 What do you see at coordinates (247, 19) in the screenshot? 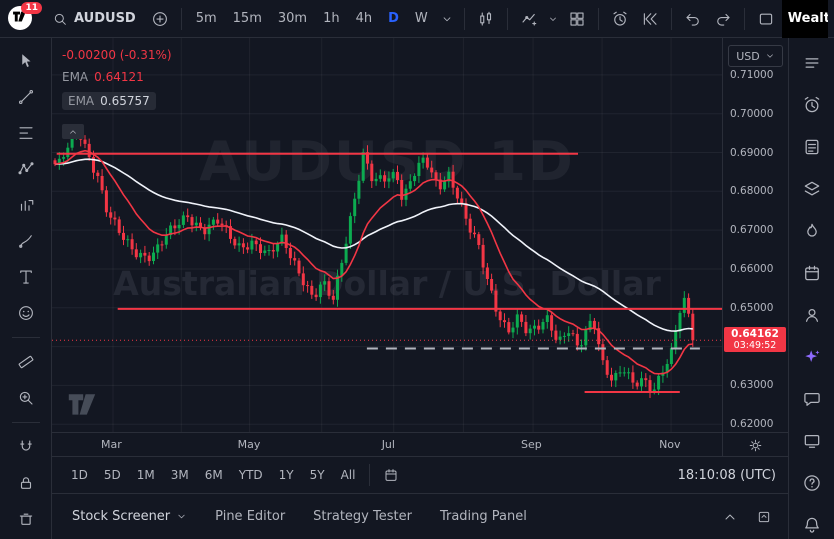
I see `timeframe-15m: 15m` at bounding box center [247, 19].